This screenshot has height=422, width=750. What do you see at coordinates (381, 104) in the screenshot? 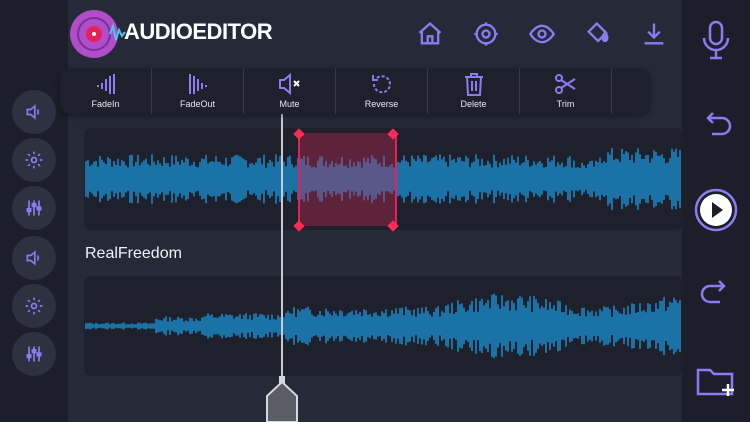
I see `reverse-label: Reverse` at bounding box center [381, 104].